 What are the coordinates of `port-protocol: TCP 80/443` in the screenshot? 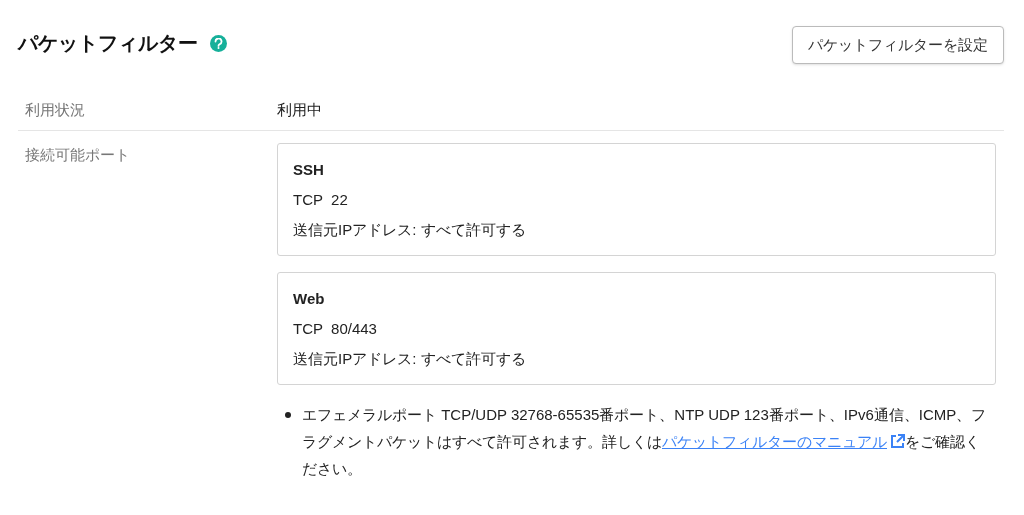 It's located at (335, 329).